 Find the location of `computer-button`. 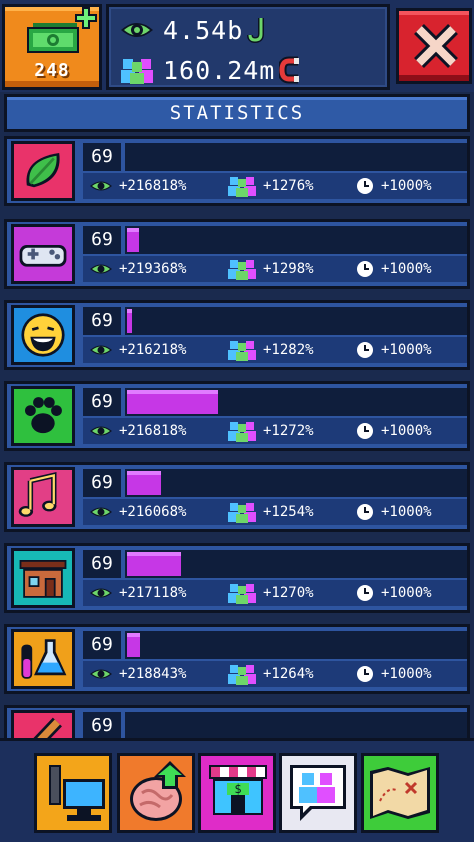

computer-button is located at coordinates (73, 793).